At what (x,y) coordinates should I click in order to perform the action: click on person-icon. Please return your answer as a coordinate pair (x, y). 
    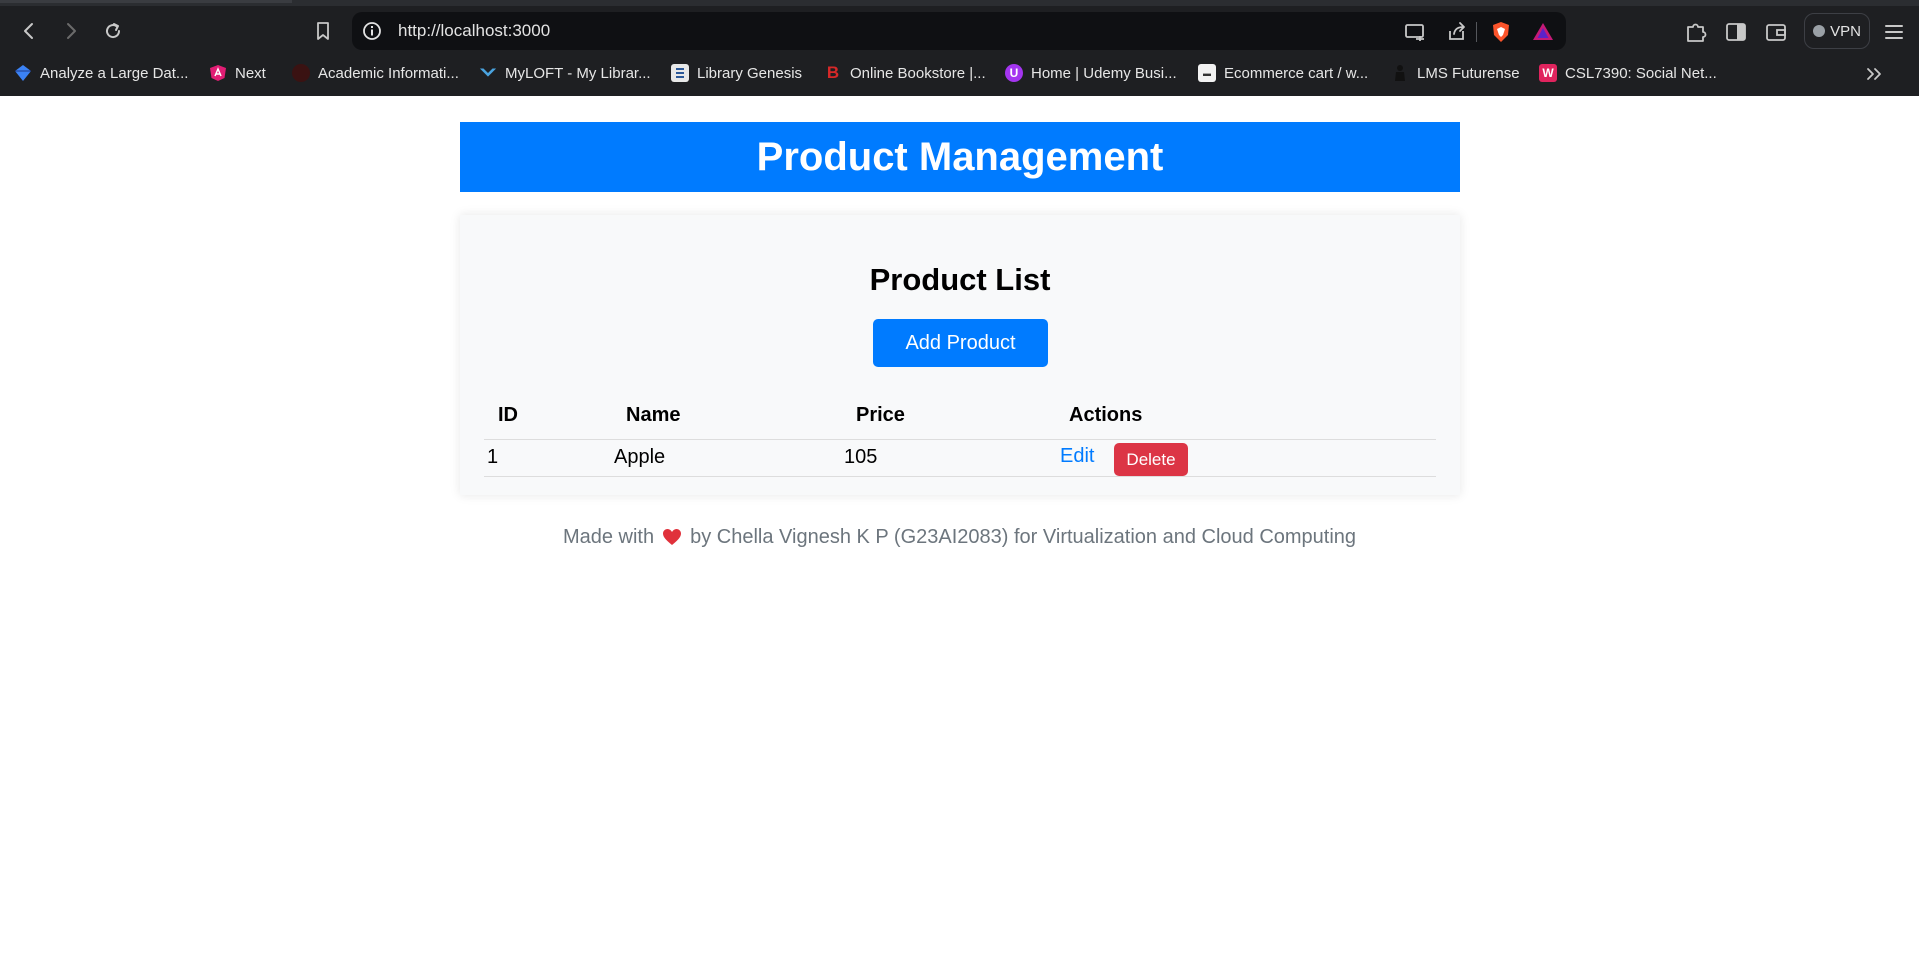
    Looking at the image, I should click on (1400, 73).